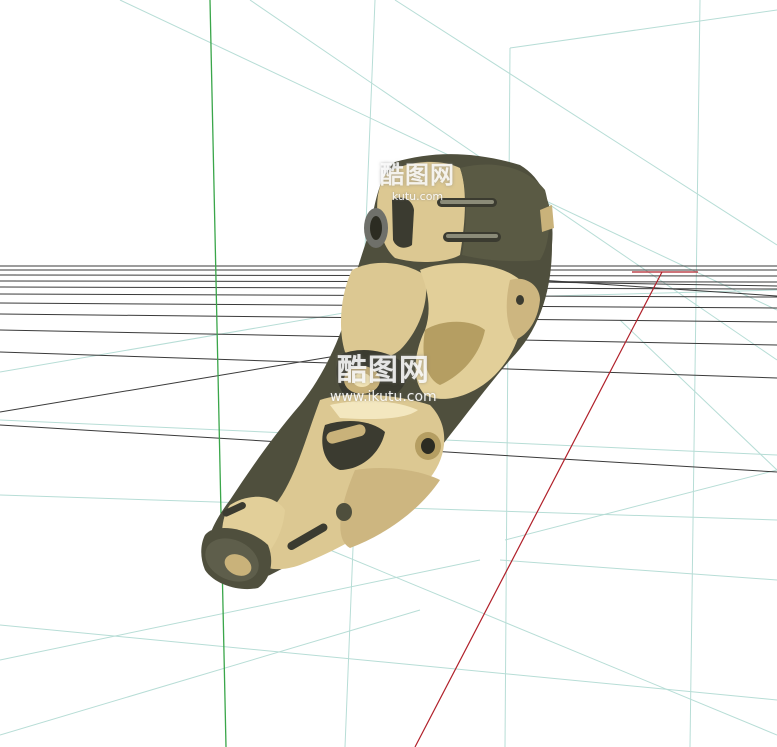 Image resolution: width=777 pixels, height=747 pixels. What do you see at coordinates (523, 309) in the screenshot?
I see `upper-arm-side-plate` at bounding box center [523, 309].